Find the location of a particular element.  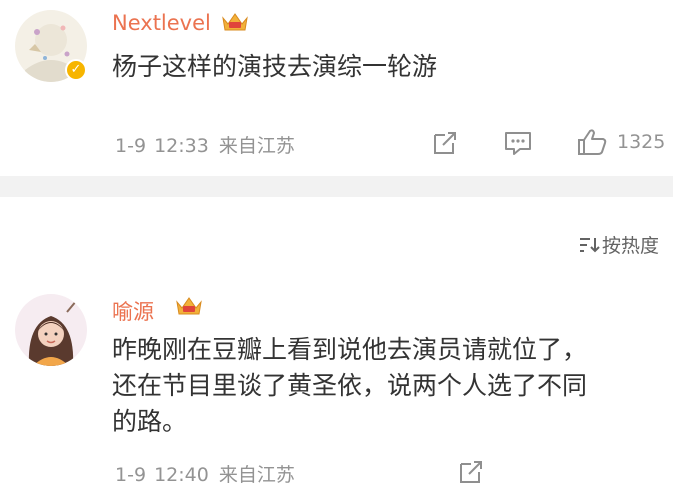

comment-text-line: 的路。 is located at coordinates (150, 421).